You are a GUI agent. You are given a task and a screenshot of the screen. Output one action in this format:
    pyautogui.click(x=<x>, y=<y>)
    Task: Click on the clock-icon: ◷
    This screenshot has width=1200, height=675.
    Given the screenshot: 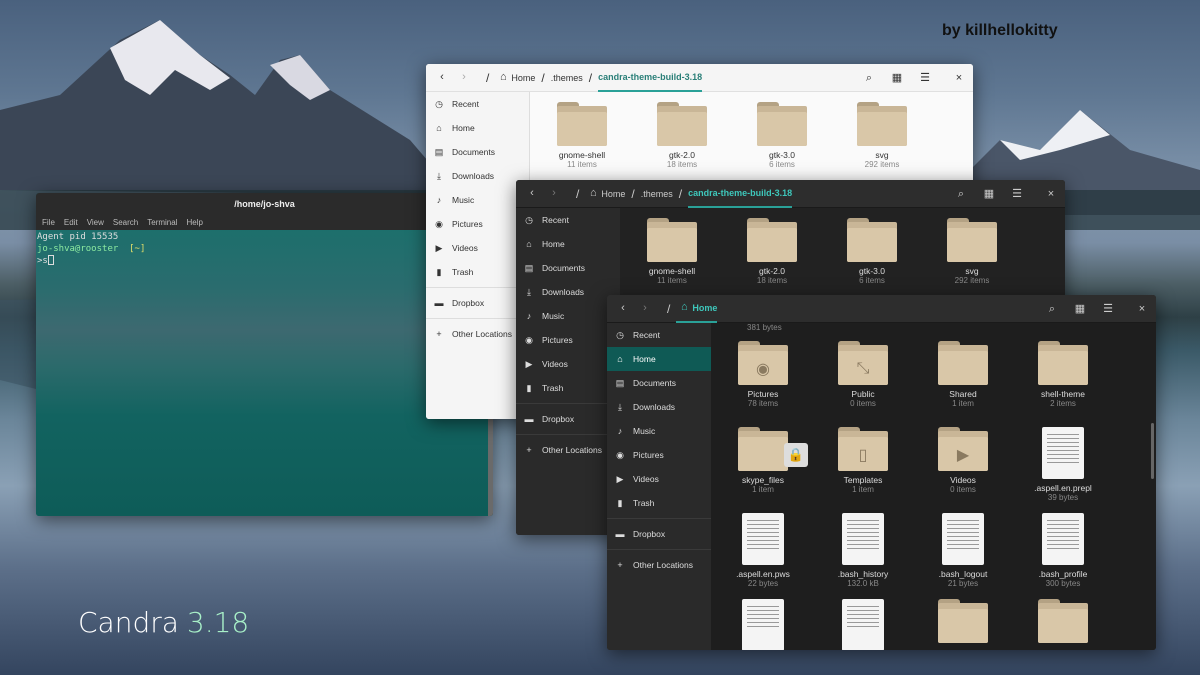 What is the action you would take?
    pyautogui.click(x=439, y=103)
    